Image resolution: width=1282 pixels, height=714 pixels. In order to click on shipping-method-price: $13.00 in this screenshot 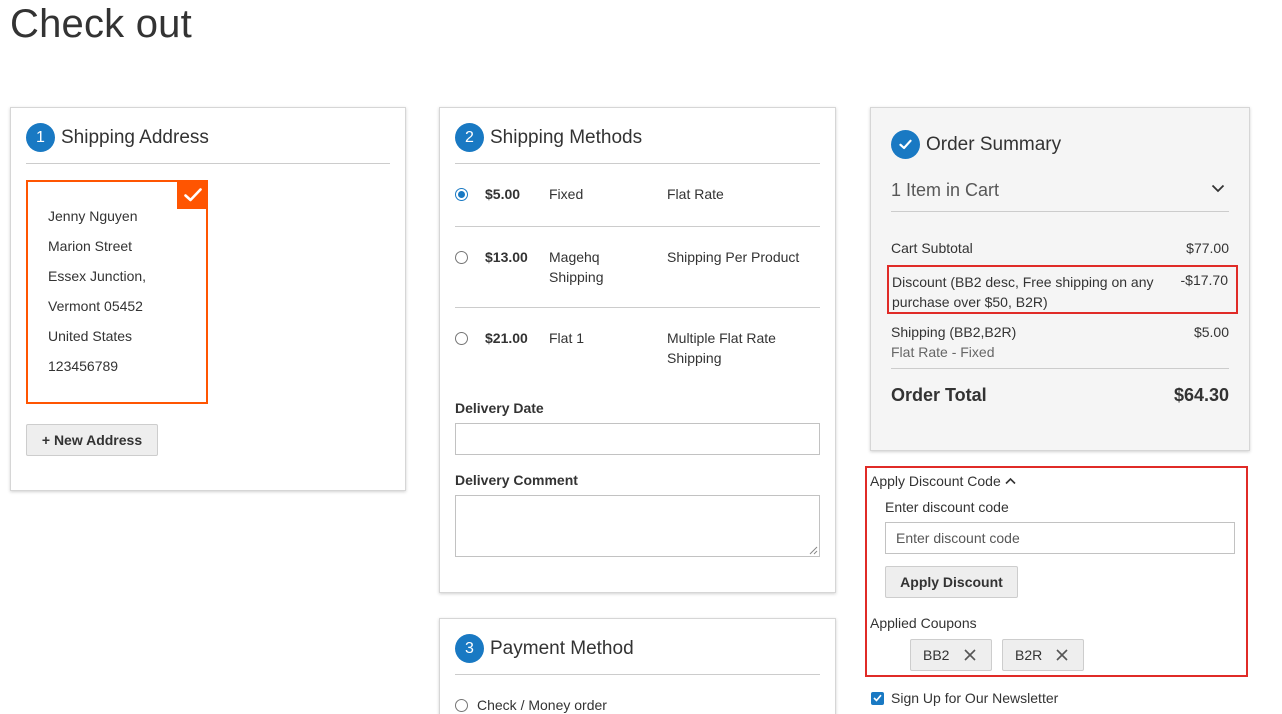, I will do `click(506, 257)`.